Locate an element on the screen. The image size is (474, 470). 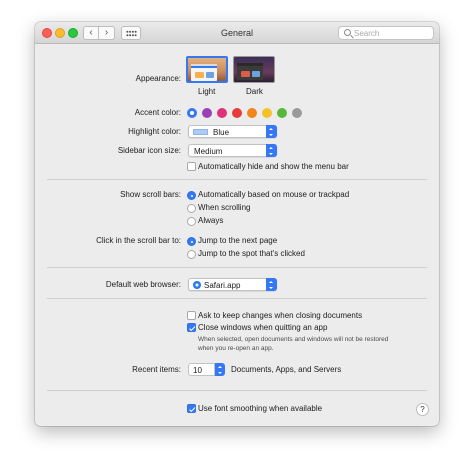
forward-button: › is located at coordinates (107, 33).